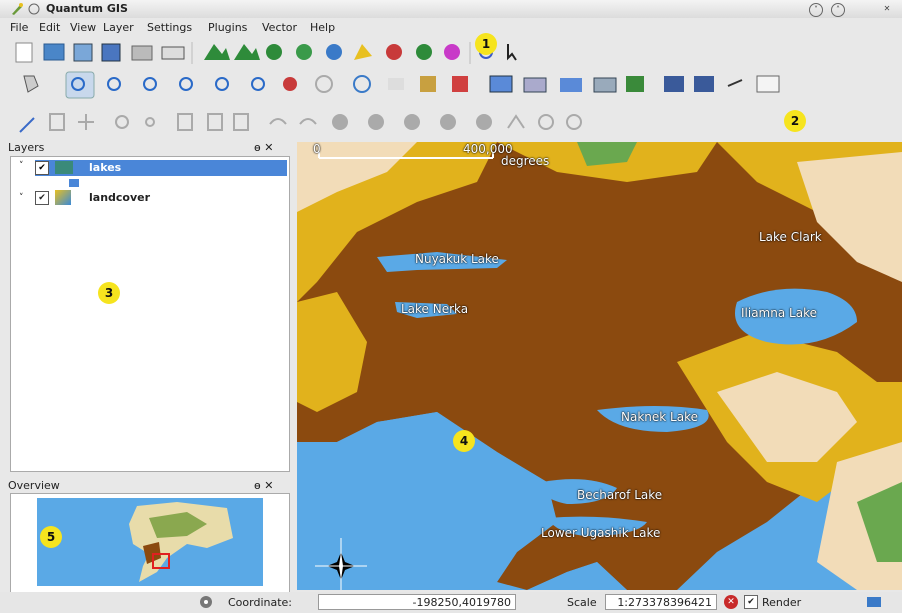 This screenshot has width=902, height=613. What do you see at coordinates (26, 147) in the screenshot?
I see `layers-panel-title: Layers` at bounding box center [26, 147].